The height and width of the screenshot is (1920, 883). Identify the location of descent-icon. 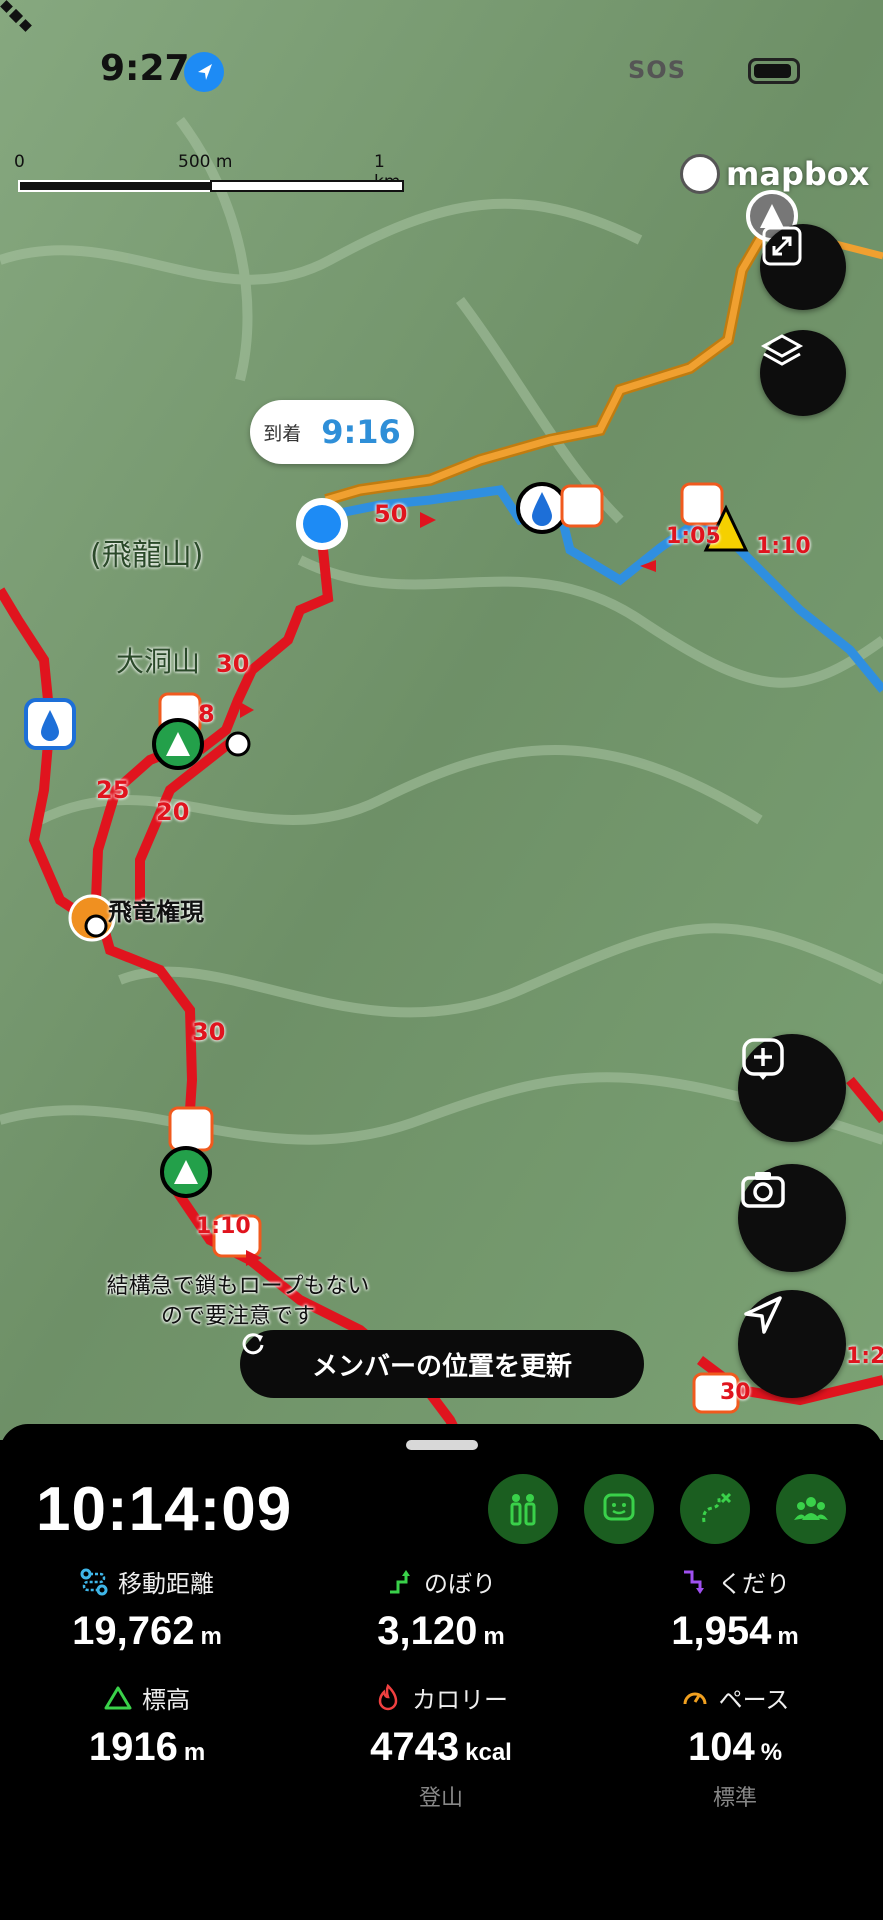
(694, 1582).